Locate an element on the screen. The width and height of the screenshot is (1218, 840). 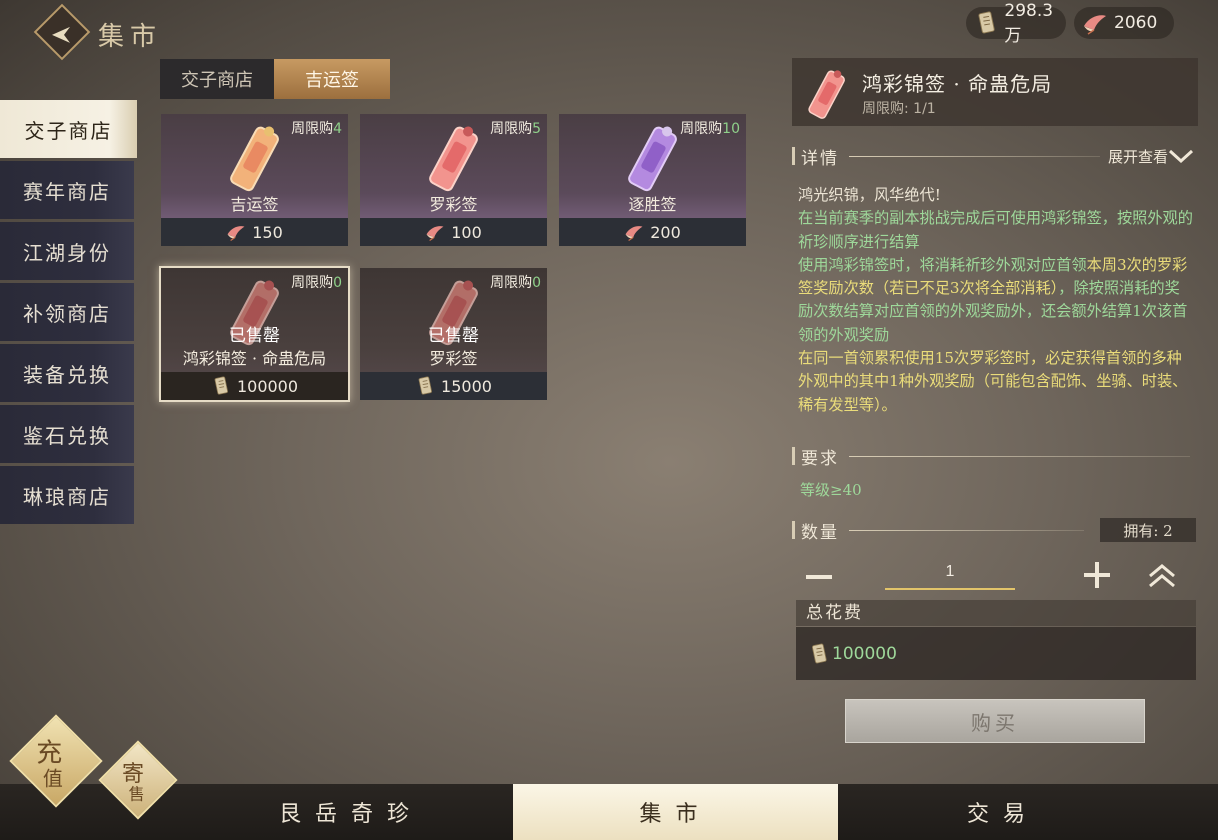
sidebar-item-jianghu-identity: 江湖身份 is located at coordinates (67, 251).